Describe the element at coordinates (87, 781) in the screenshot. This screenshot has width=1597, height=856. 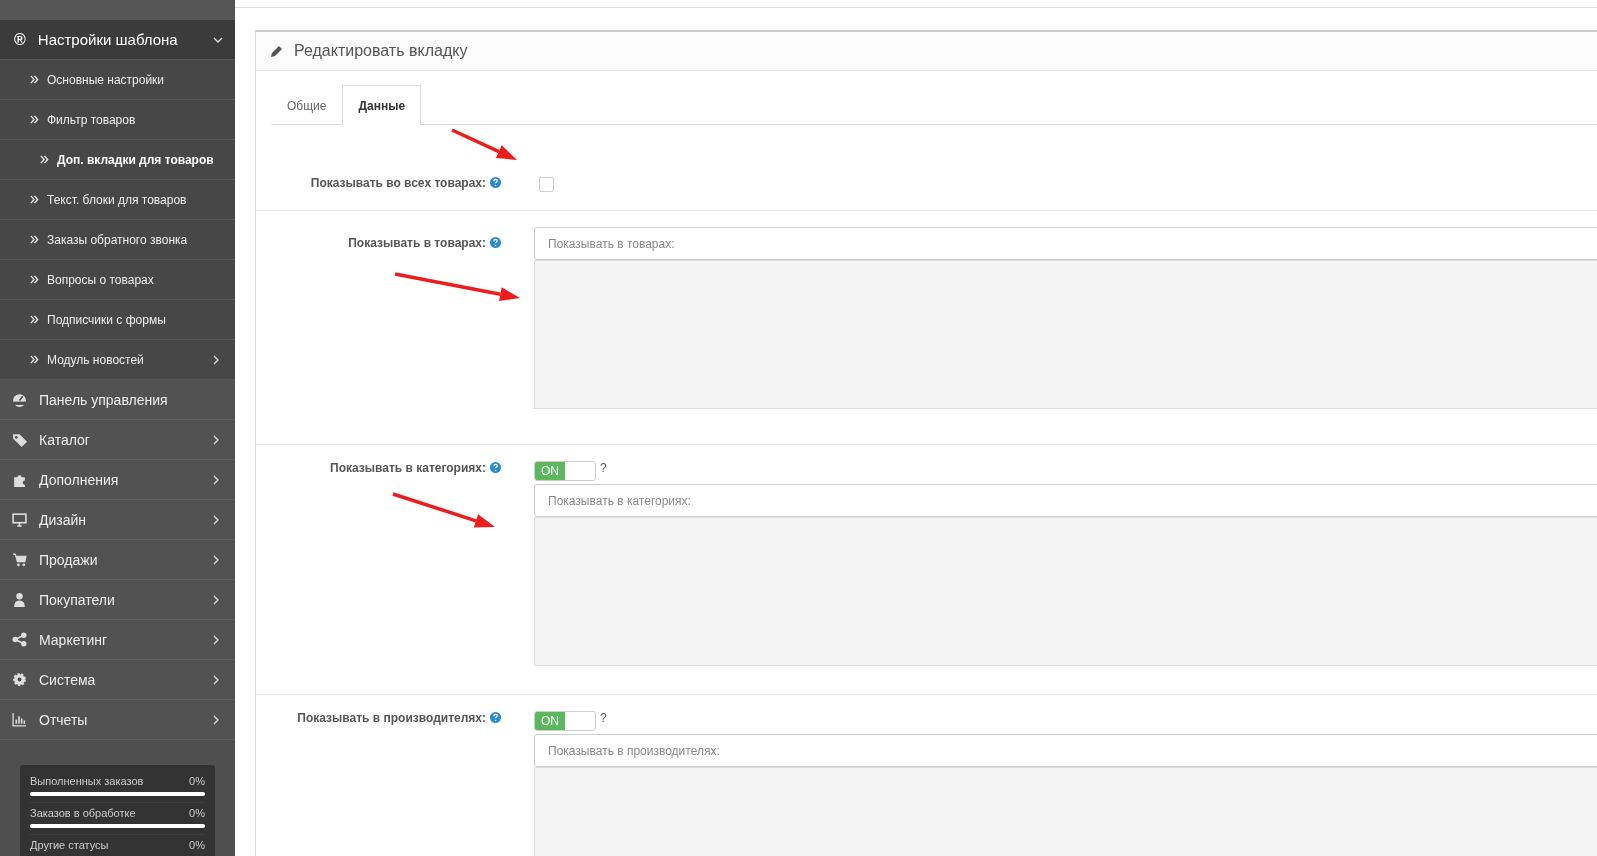
I see `stat-label: Выполненных заказов` at that location.